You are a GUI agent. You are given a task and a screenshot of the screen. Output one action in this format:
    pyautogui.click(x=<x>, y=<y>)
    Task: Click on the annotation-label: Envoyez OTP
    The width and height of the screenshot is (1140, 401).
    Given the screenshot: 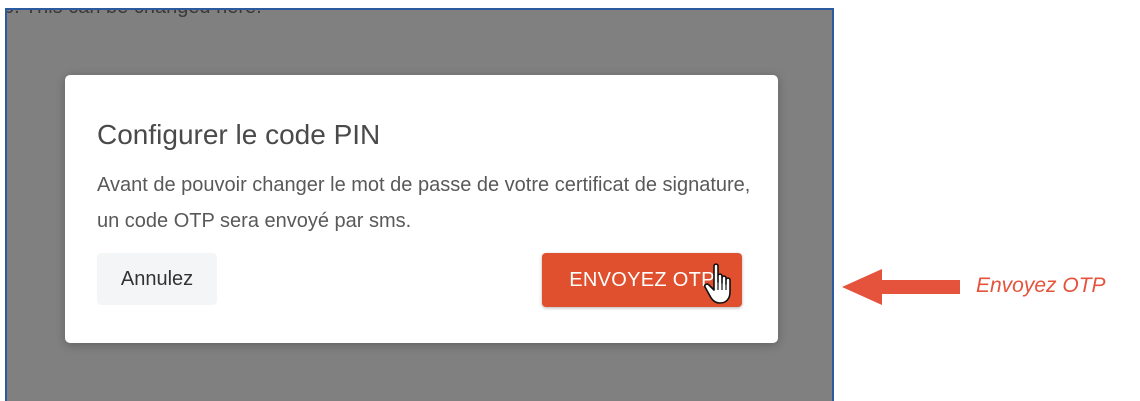 What is the action you would take?
    pyautogui.click(x=1041, y=285)
    